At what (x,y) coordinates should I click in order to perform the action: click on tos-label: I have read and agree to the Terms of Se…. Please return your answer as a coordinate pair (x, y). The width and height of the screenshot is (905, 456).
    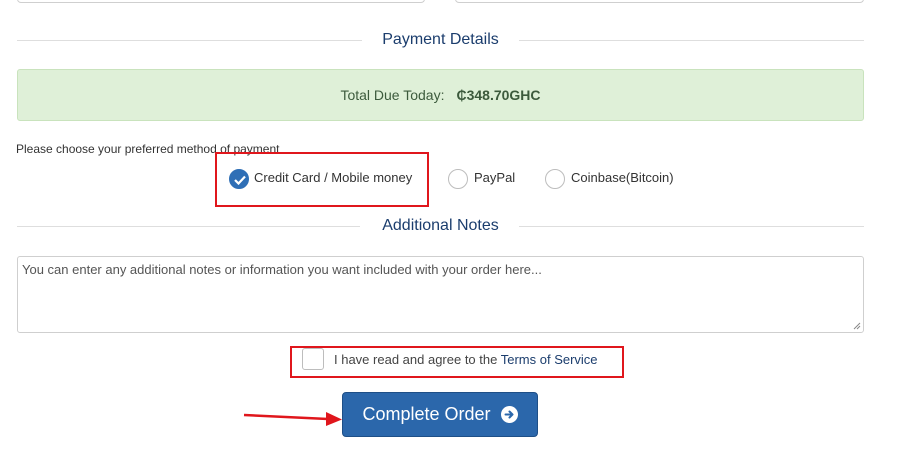
    Looking at the image, I should click on (466, 359).